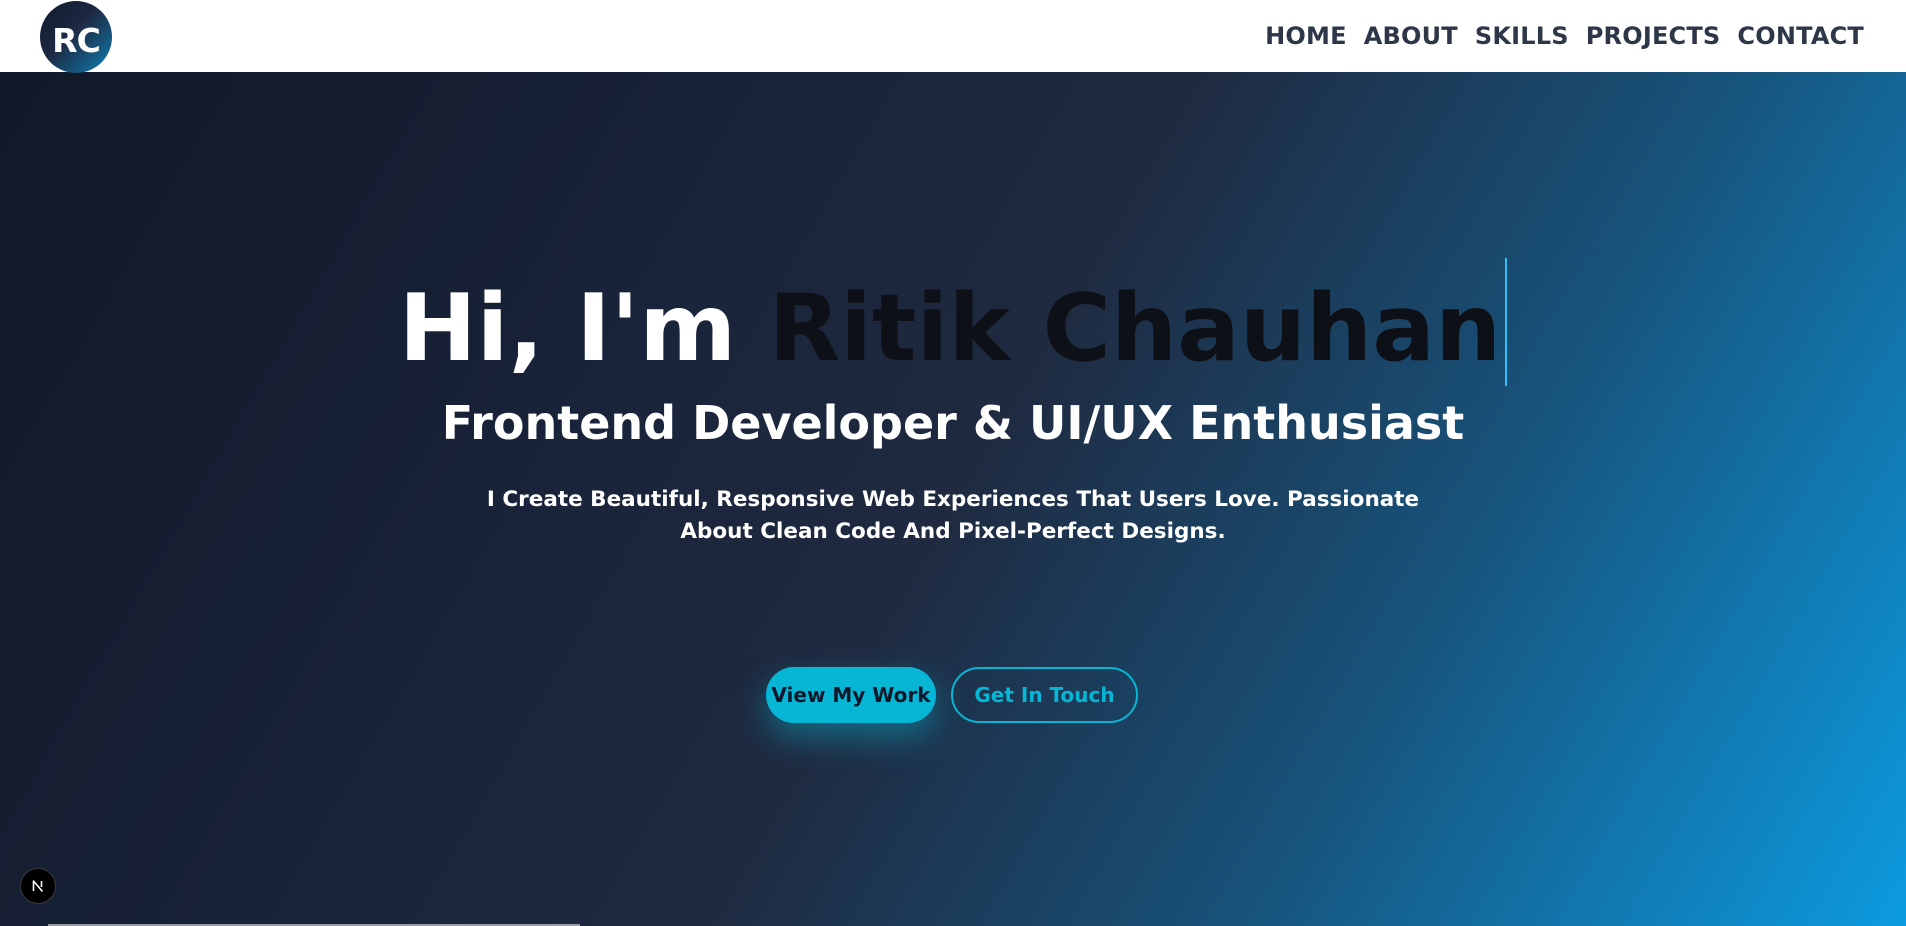 The width and height of the screenshot is (1906, 926). What do you see at coordinates (1653, 36) in the screenshot?
I see `nav-link-projects: PROJECTS` at bounding box center [1653, 36].